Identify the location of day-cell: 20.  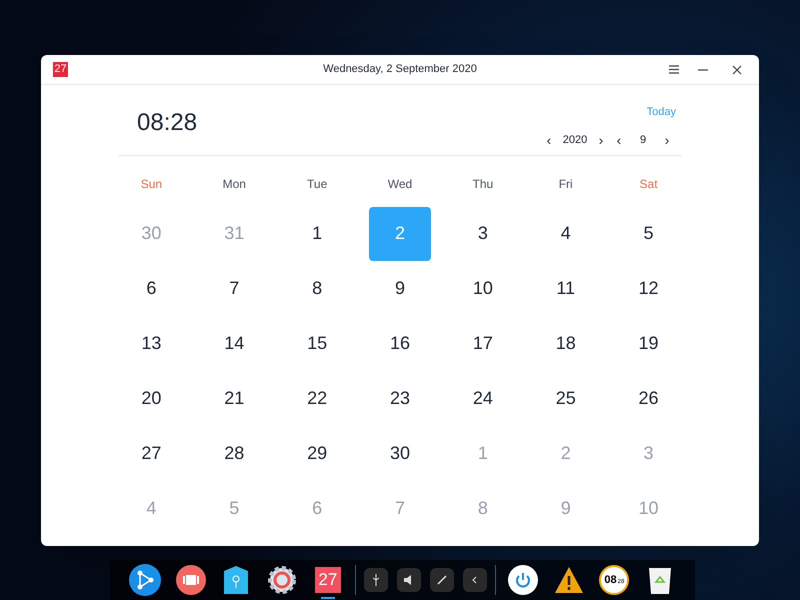
(151, 399).